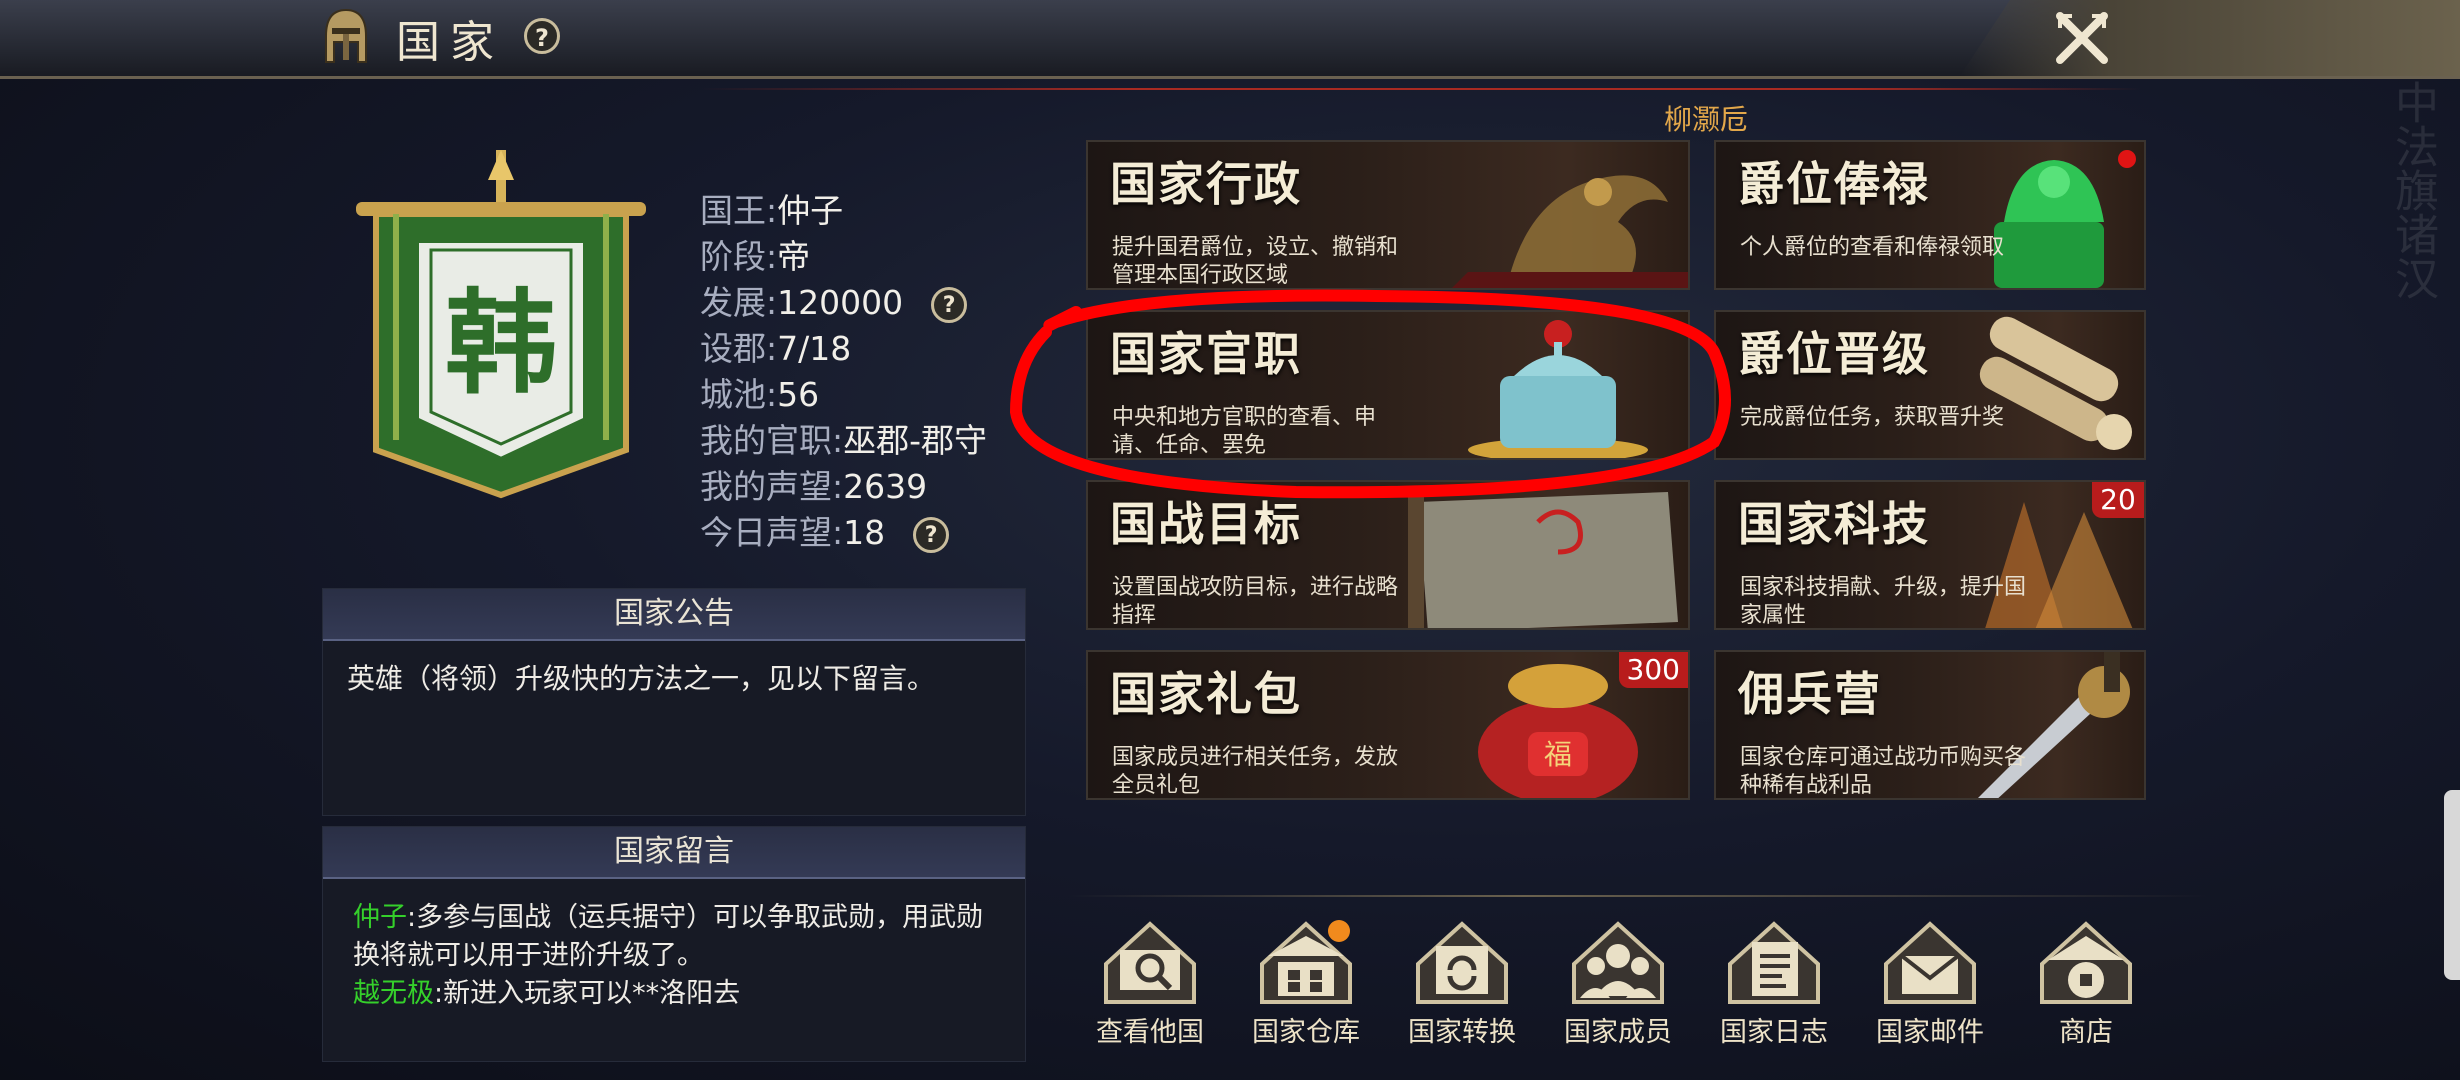 The height and width of the screenshot is (1080, 2460). Describe the element at coordinates (2412, 190) in the screenshot. I see `calligraphy-background: 中法旗诸汉` at that location.